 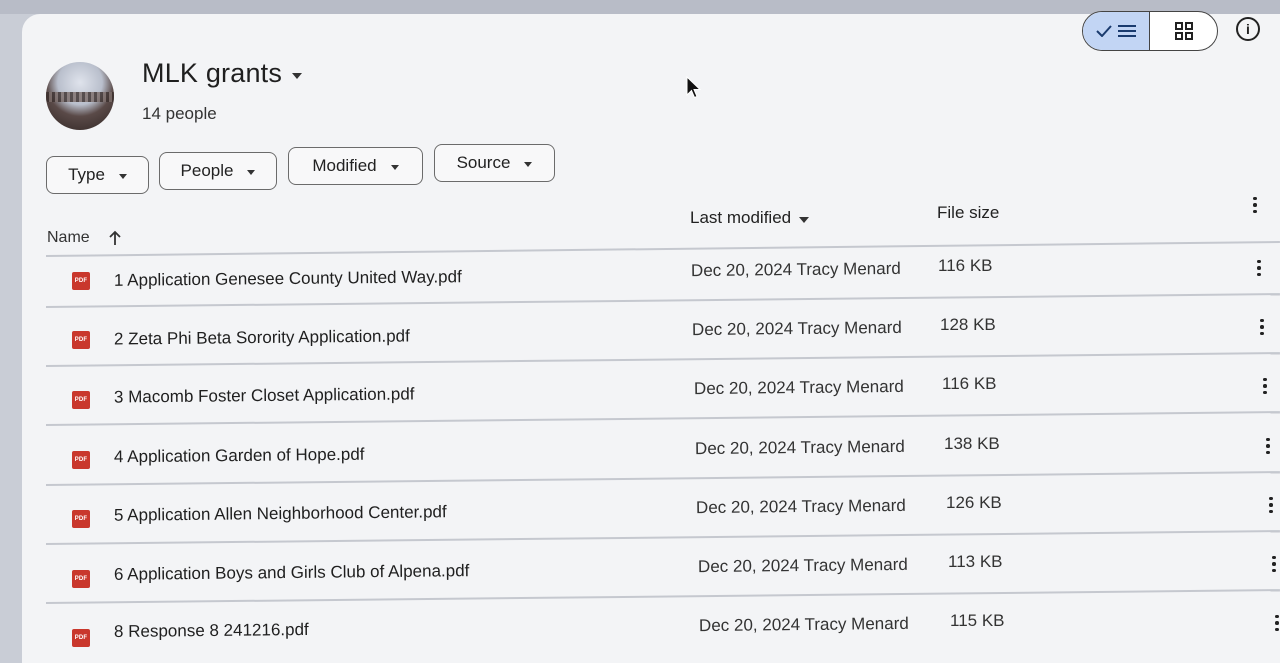 I want to click on drive-title-dropdown: MLK grants, so click(x=222, y=73).